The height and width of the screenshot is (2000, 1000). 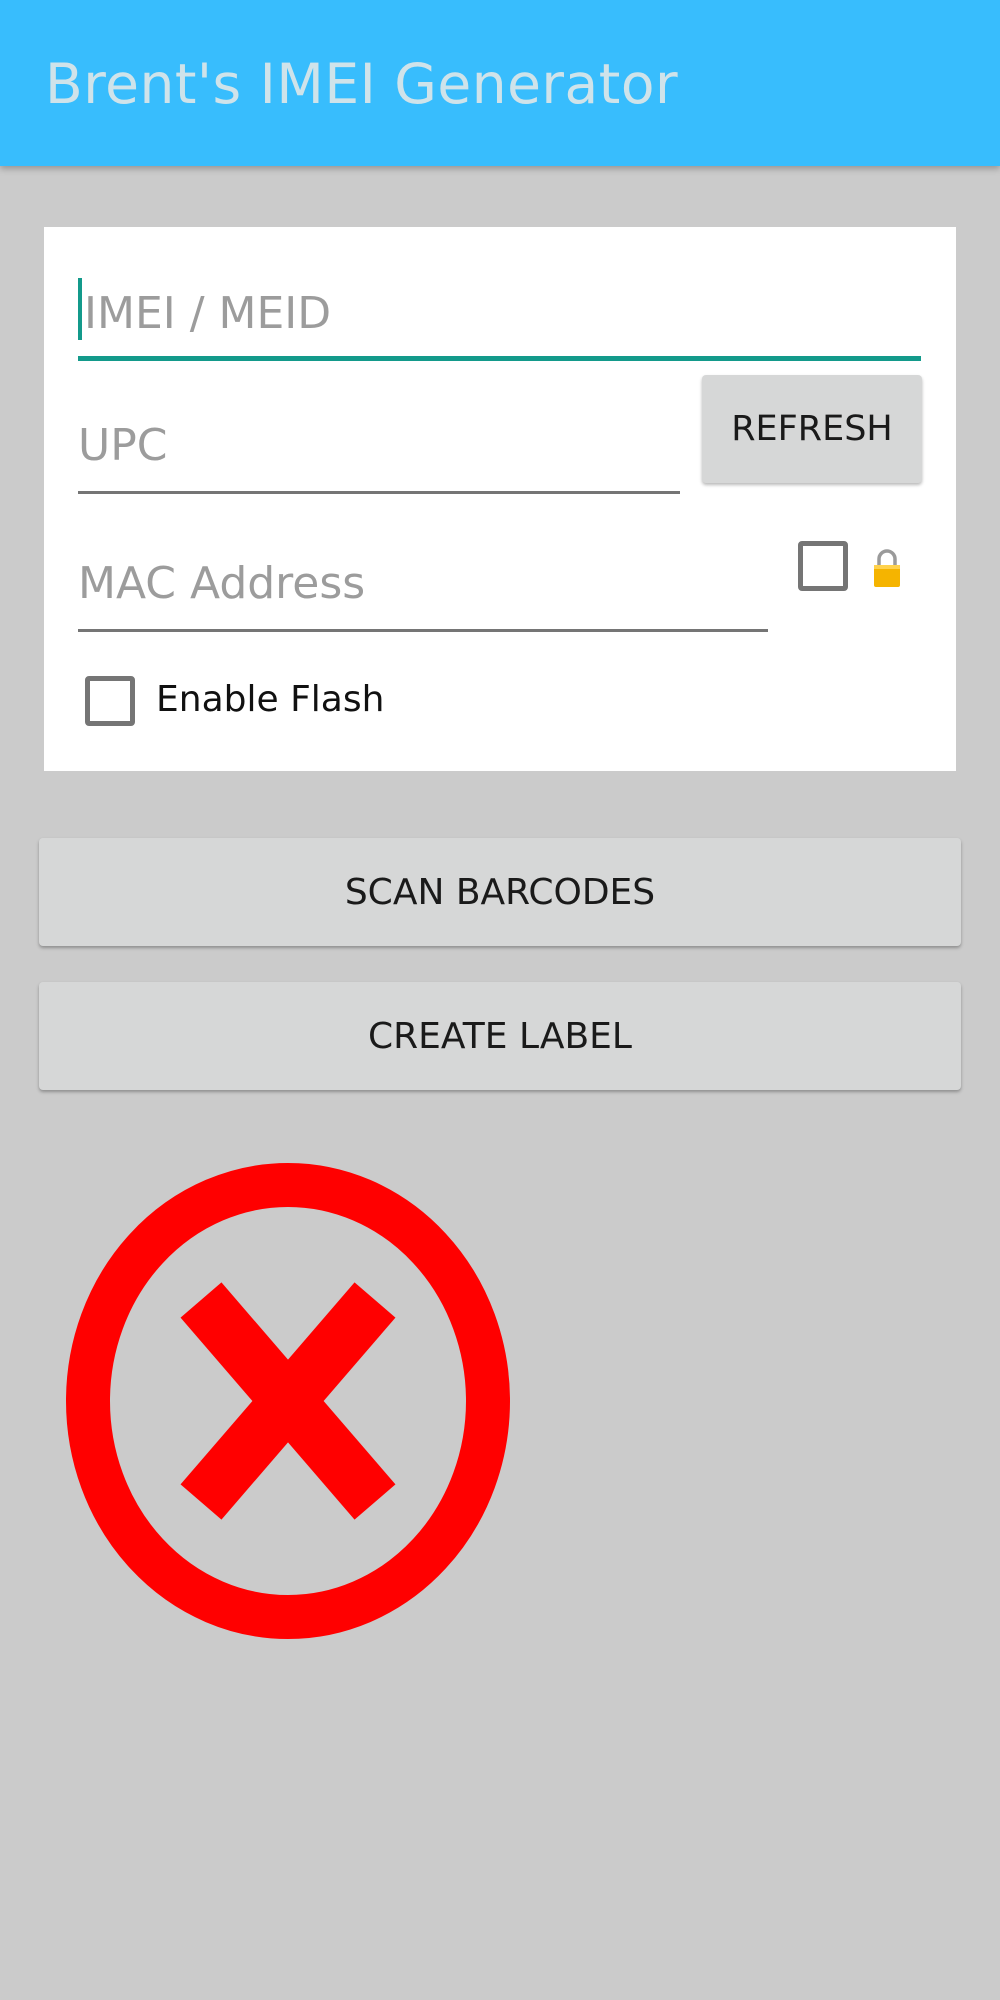 I want to click on app-title: Brent's IMEI Generator, so click(x=362, y=84).